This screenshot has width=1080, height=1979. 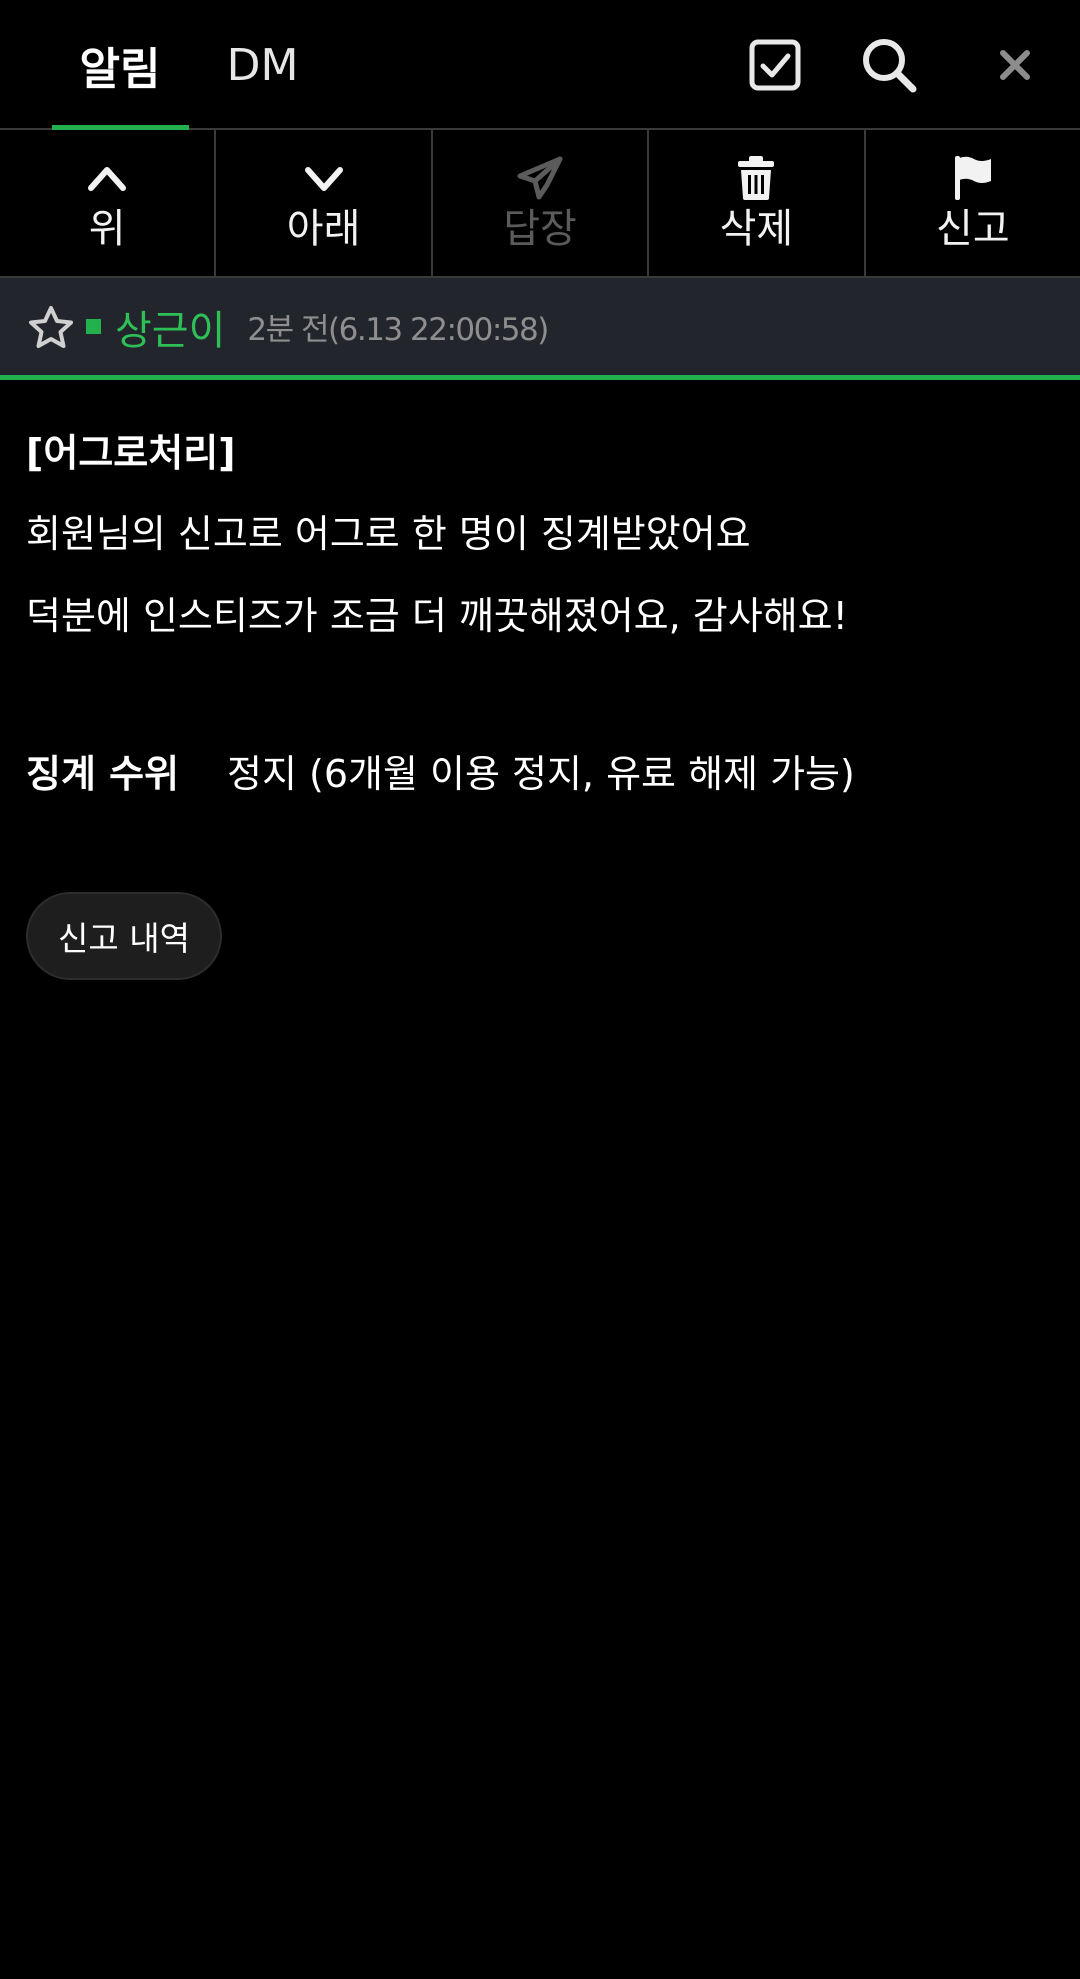 I want to click on up-button-label: 위, so click(x=107, y=229).